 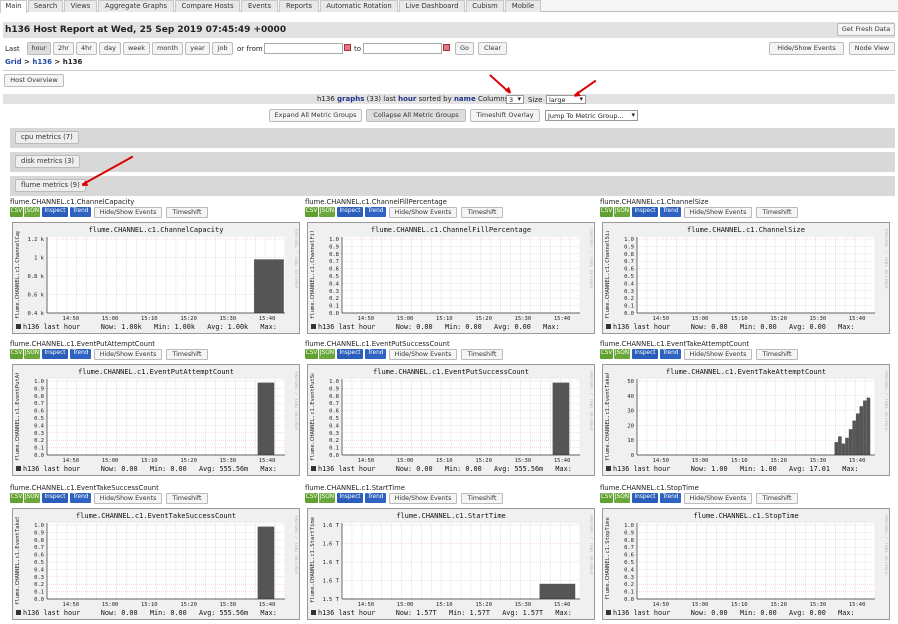 I want to click on tab-reports: Reports, so click(x=299, y=6).